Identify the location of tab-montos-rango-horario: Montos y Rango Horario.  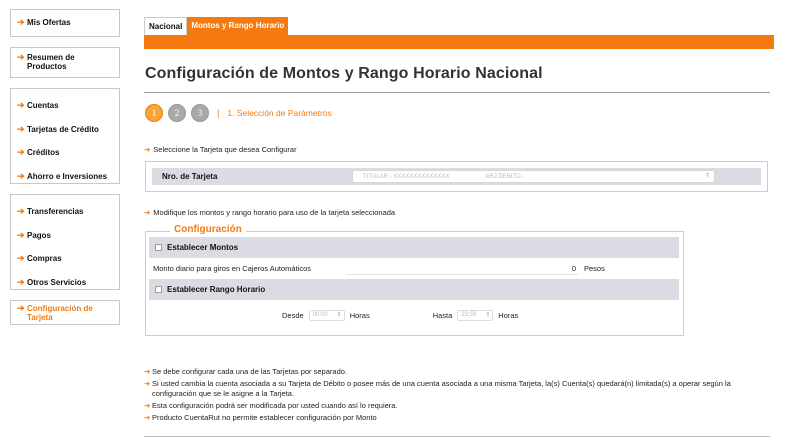
(238, 26).